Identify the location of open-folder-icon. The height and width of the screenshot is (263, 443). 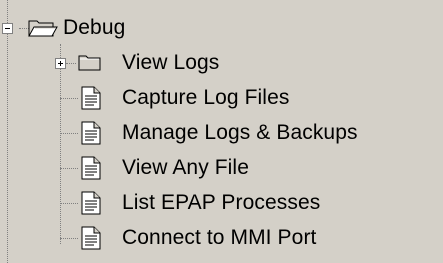
(43, 28).